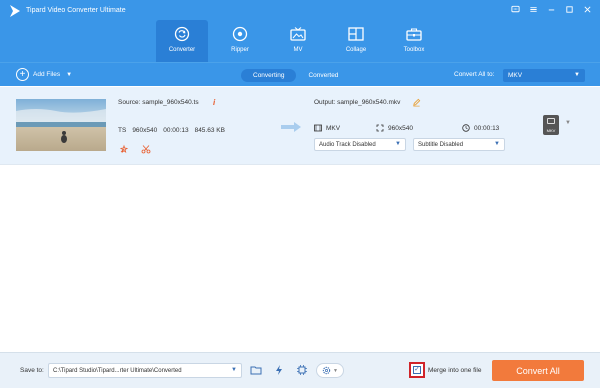  Describe the element at coordinates (400, 128) in the screenshot. I see `output-resolution: 960x540` at that location.